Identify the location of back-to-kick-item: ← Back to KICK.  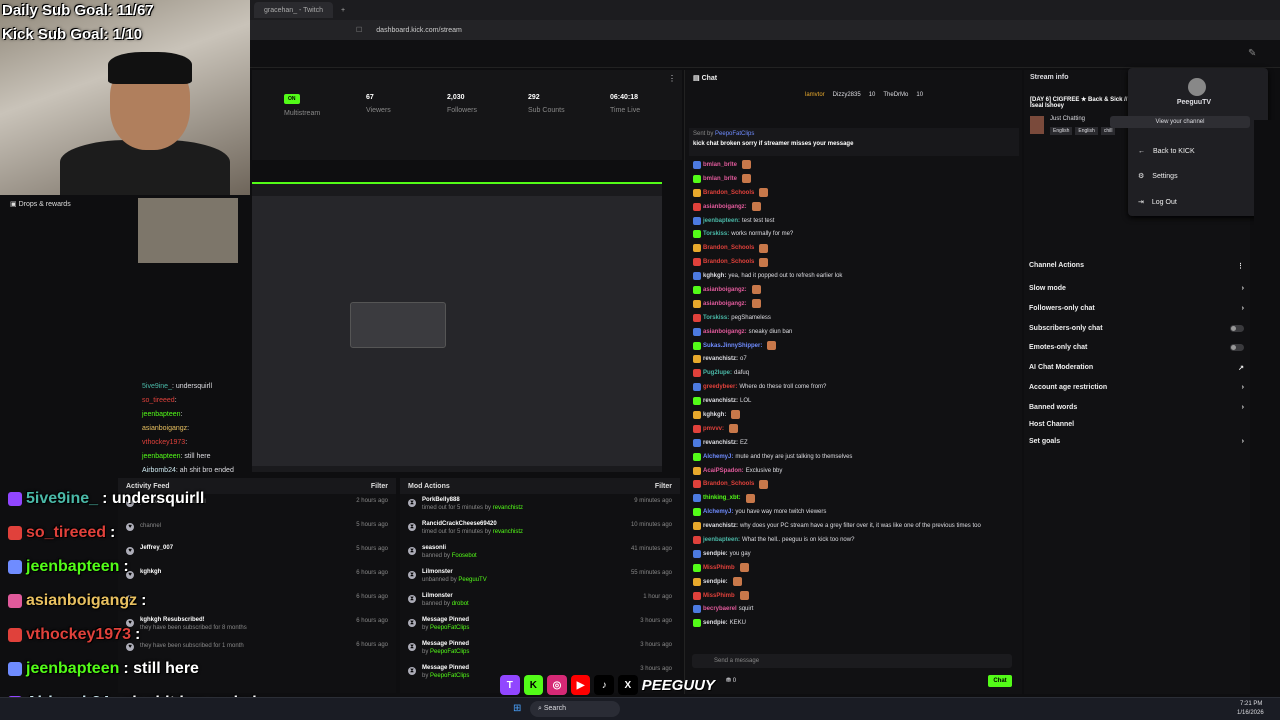
(1166, 151).